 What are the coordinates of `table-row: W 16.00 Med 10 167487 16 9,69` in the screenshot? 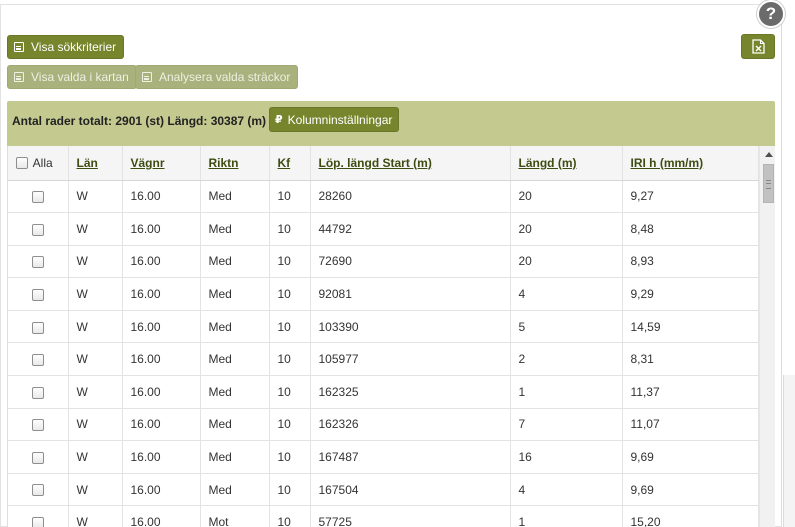 It's located at (383, 457).